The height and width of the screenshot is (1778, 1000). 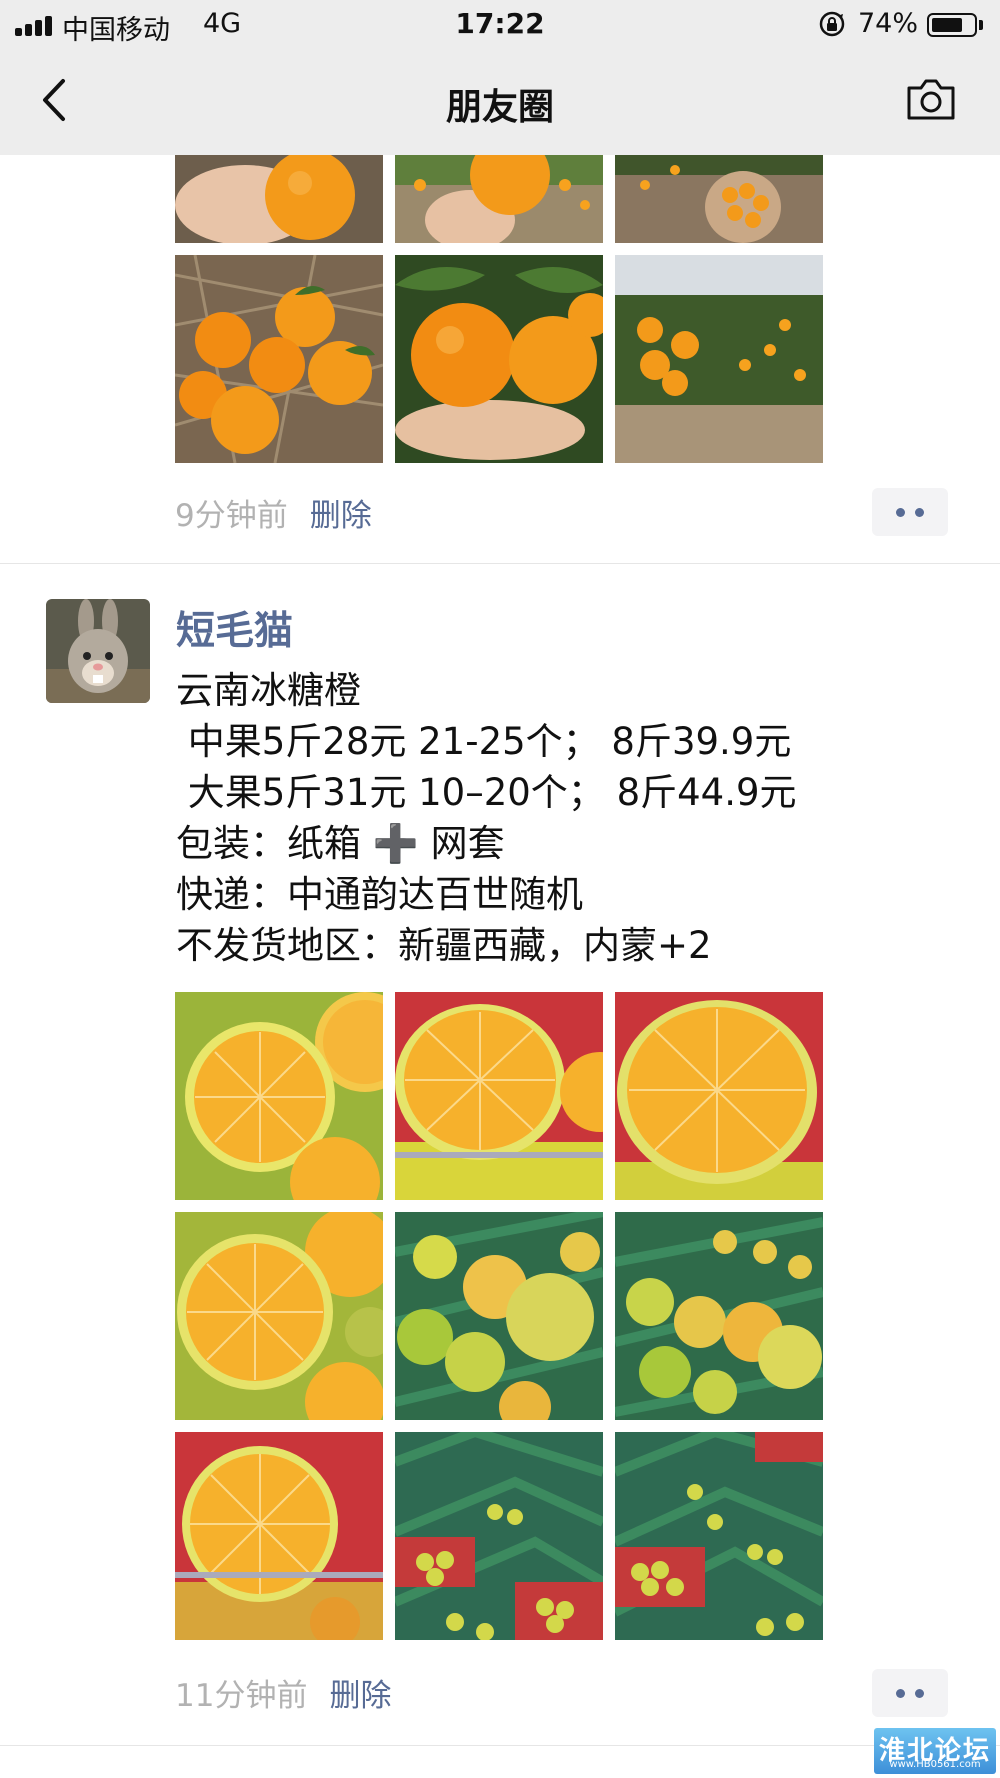 What do you see at coordinates (910, 512) in the screenshot?
I see `post1-more-button` at bounding box center [910, 512].